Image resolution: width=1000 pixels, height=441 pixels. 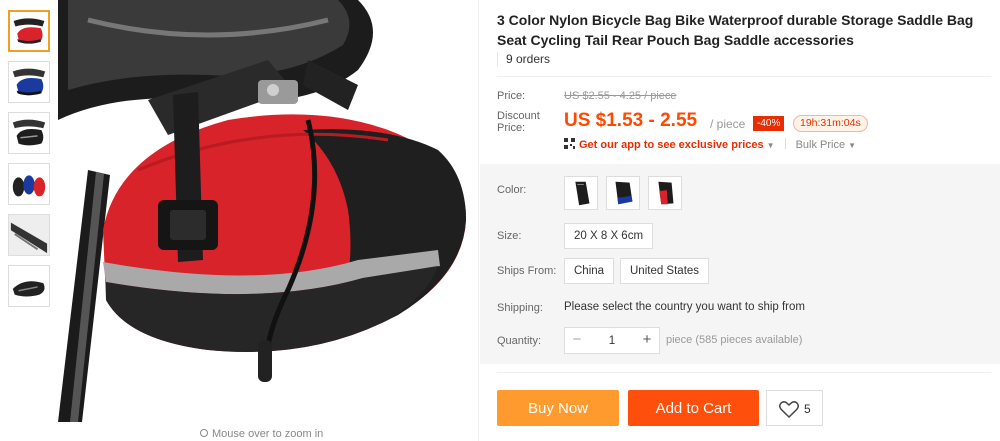 I want to click on bulk-price-dropdown: Bulk Price, so click(x=821, y=145).